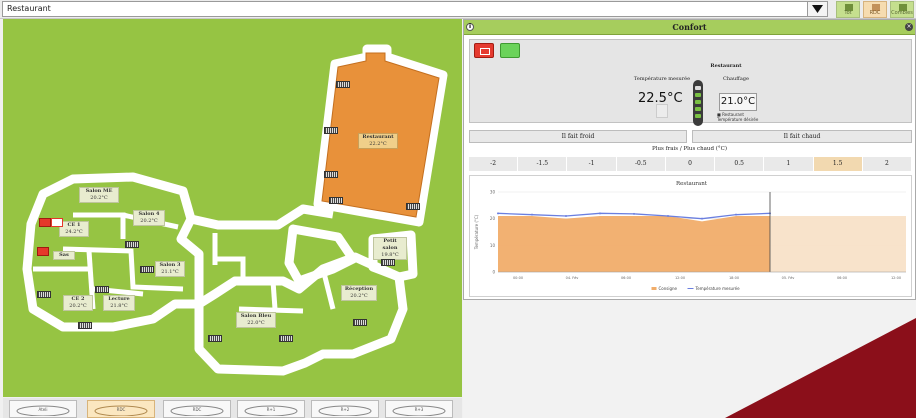 The width and height of the screenshot is (916, 418). I want to click on top-bar: Restaurant Tot RDC Combles, so click(458, 9).